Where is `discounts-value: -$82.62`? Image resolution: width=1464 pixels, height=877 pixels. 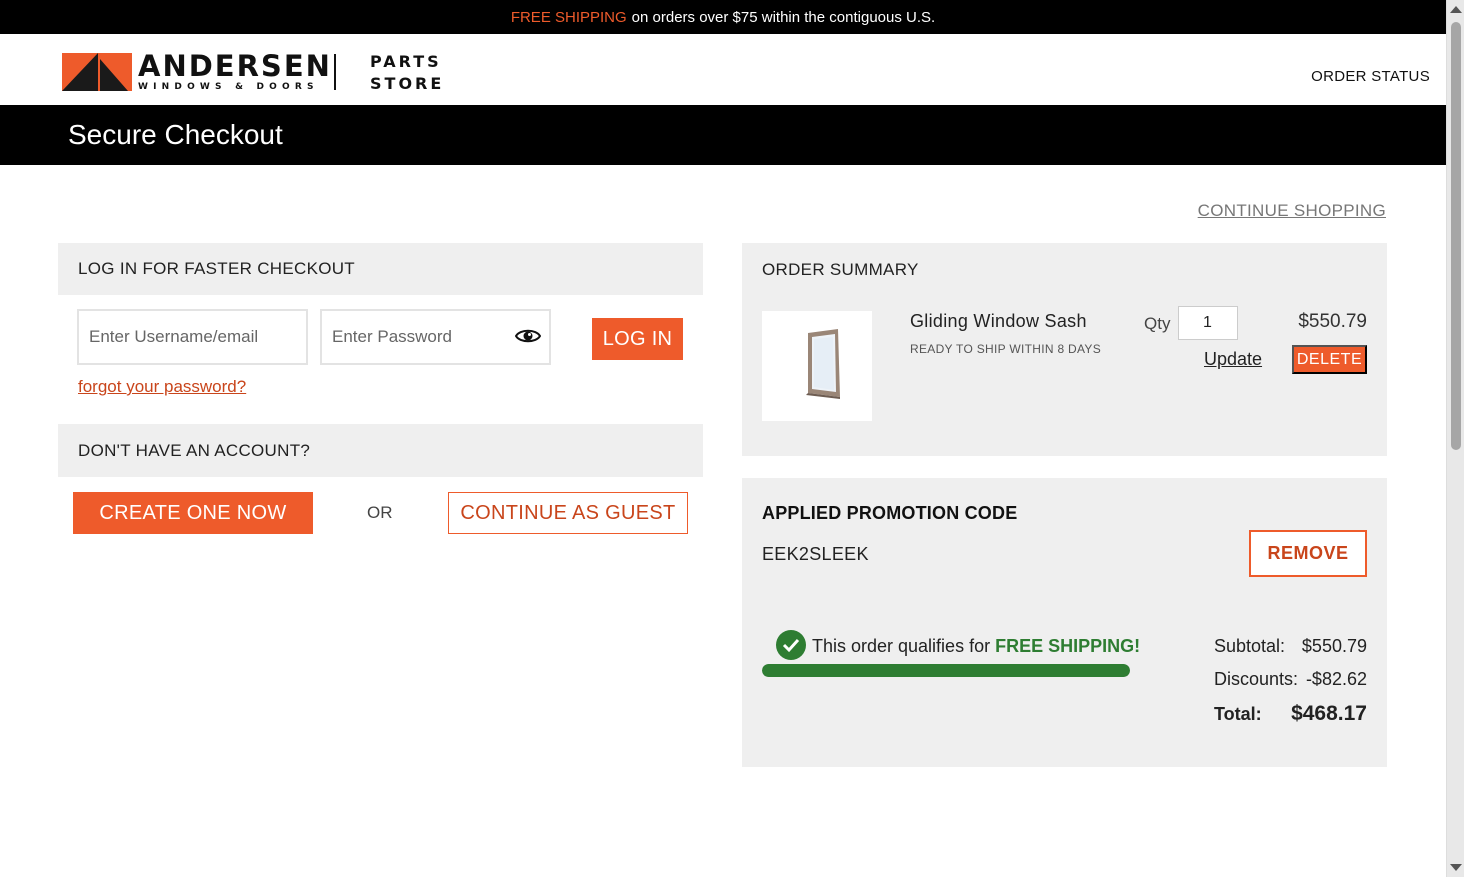 discounts-value: -$82.62 is located at coordinates (1336, 679).